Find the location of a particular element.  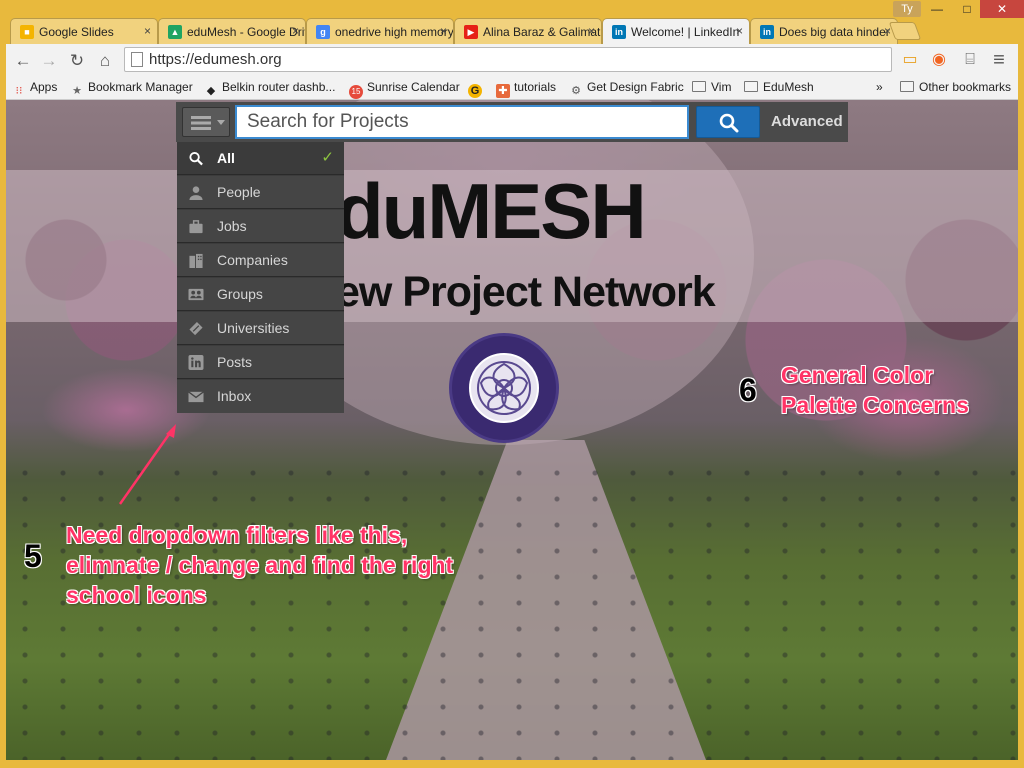

filter-label: Groups is located at coordinates (240, 294).